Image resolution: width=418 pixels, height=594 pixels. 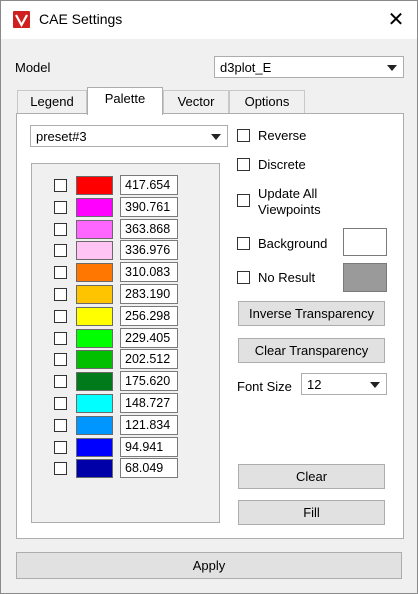 I want to click on update-all-checkbox, so click(x=243, y=200).